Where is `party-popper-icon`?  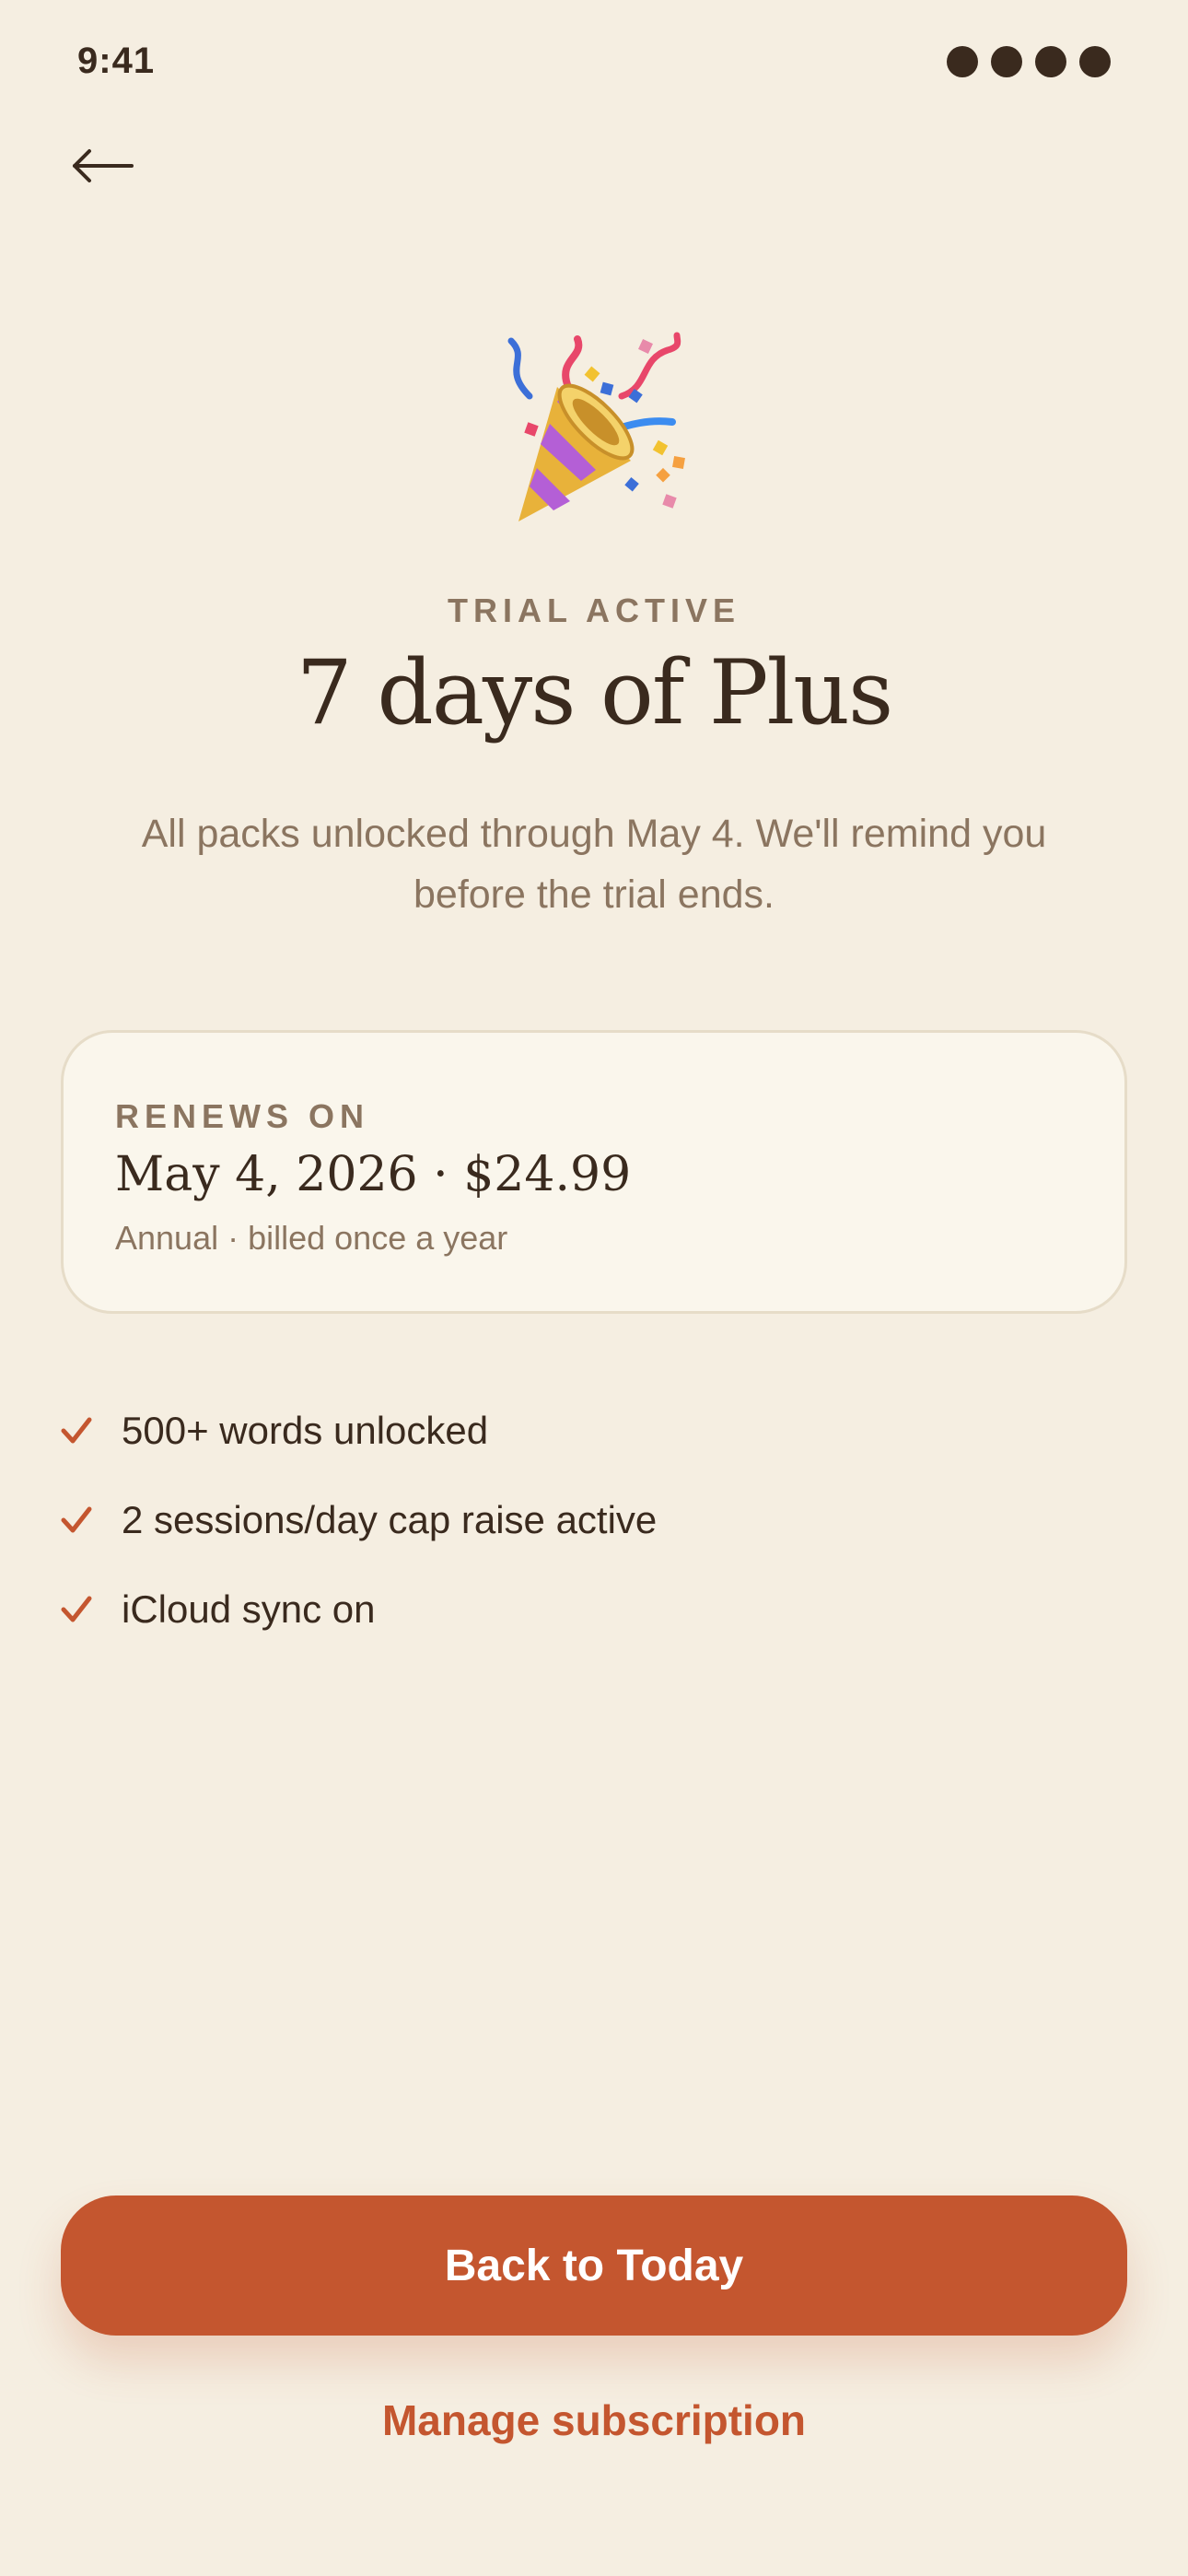
party-popper-icon is located at coordinates (596, 427).